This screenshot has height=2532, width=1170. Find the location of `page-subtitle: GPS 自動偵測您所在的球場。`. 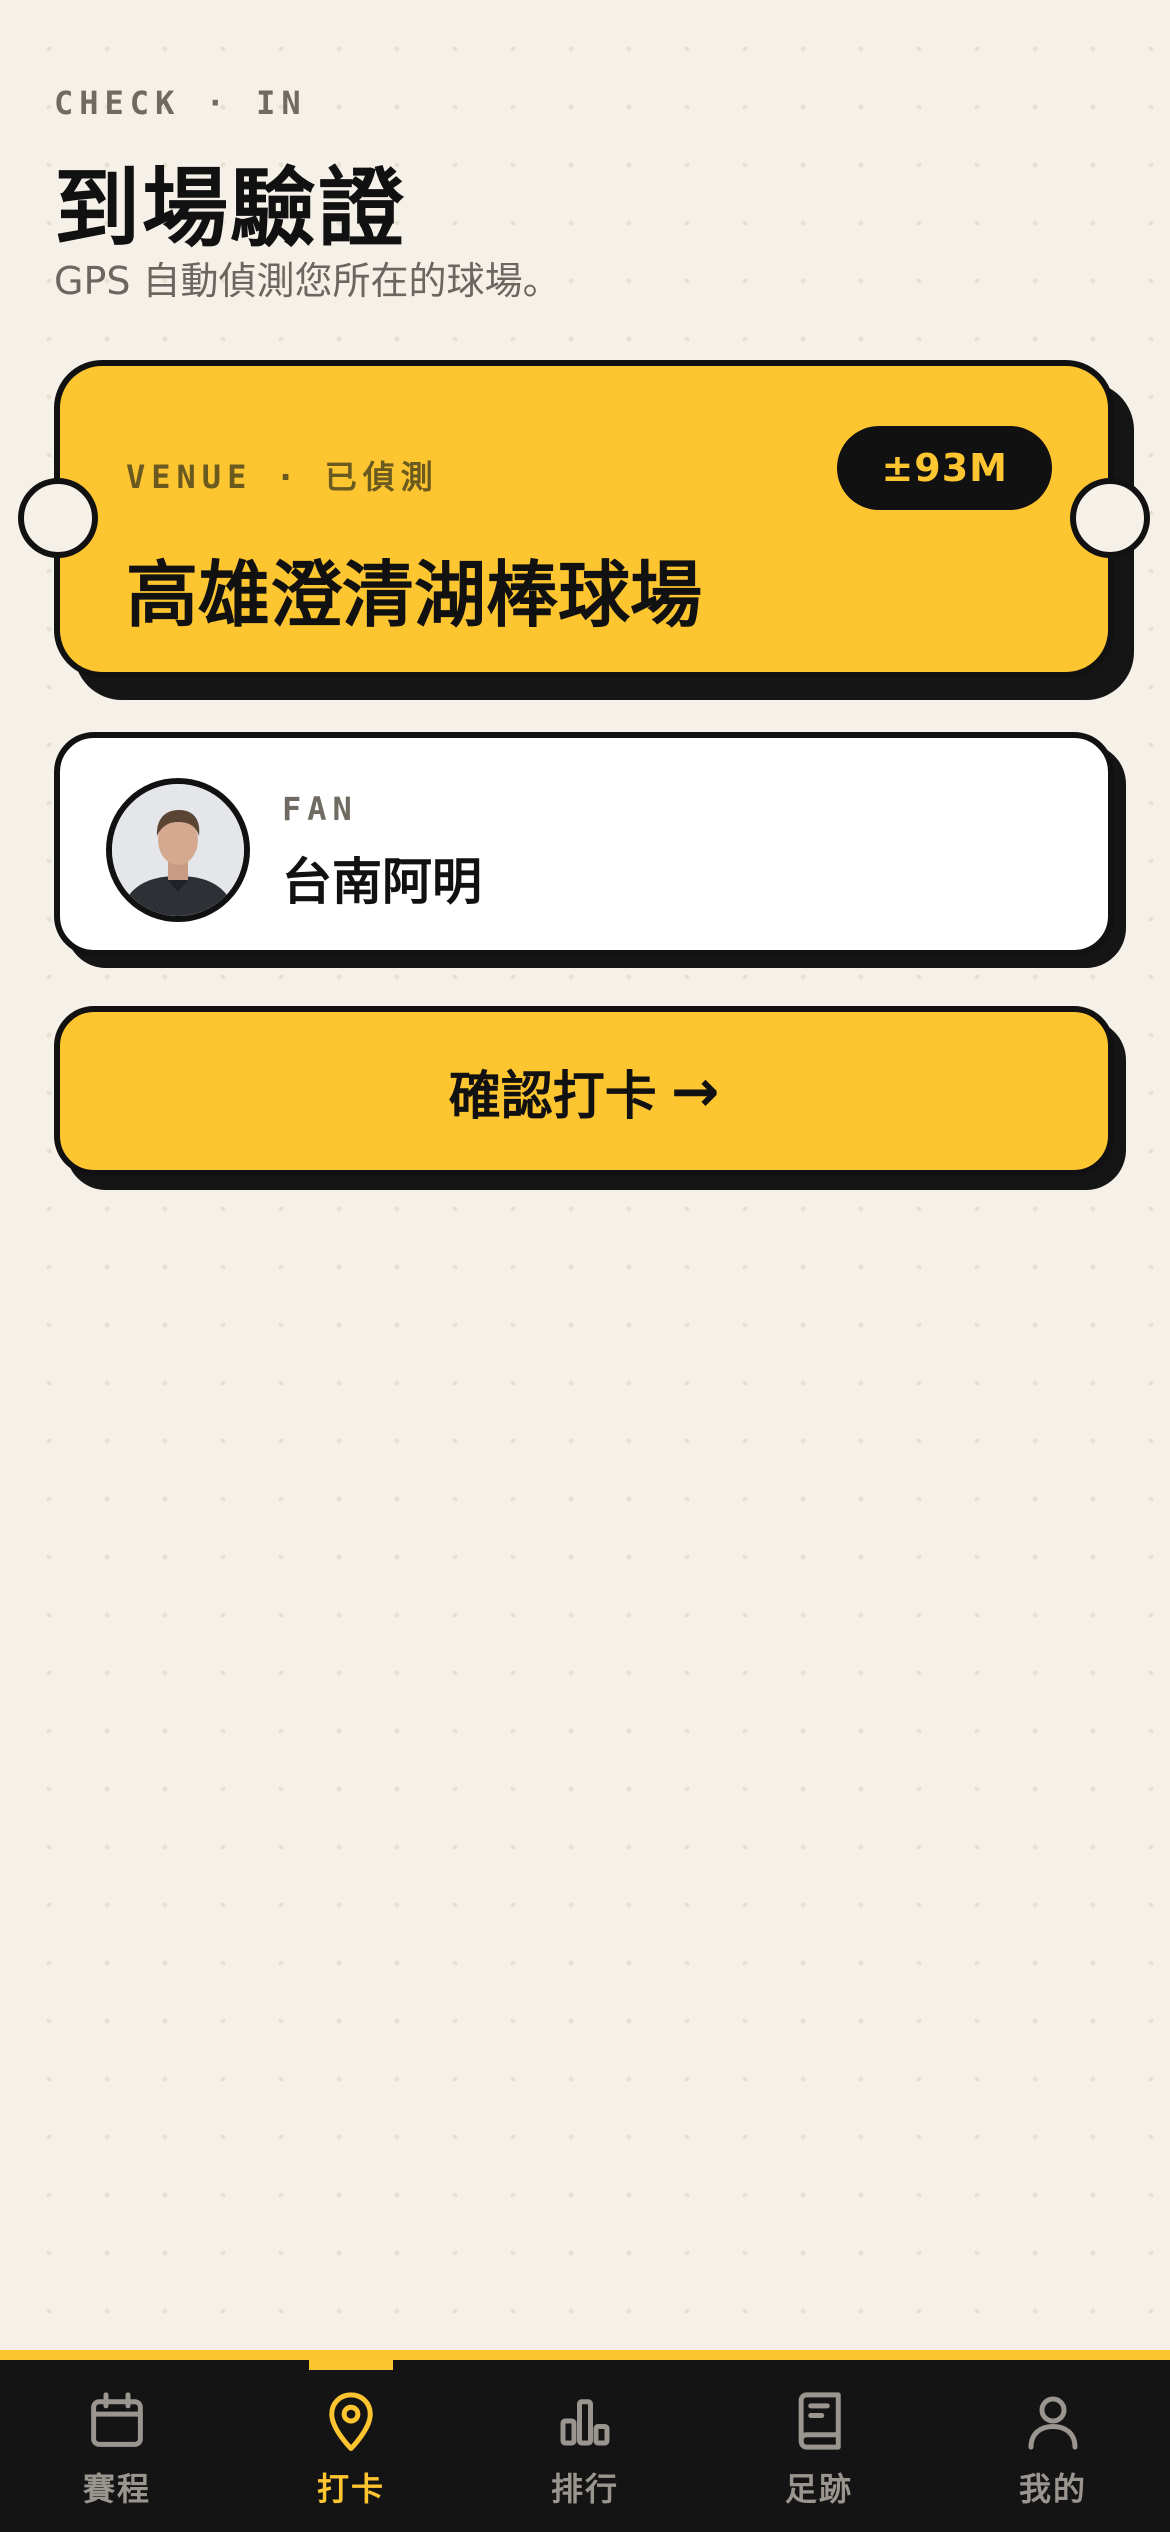

page-subtitle: GPS 自動偵測您所在的球場。 is located at coordinates (307, 281).